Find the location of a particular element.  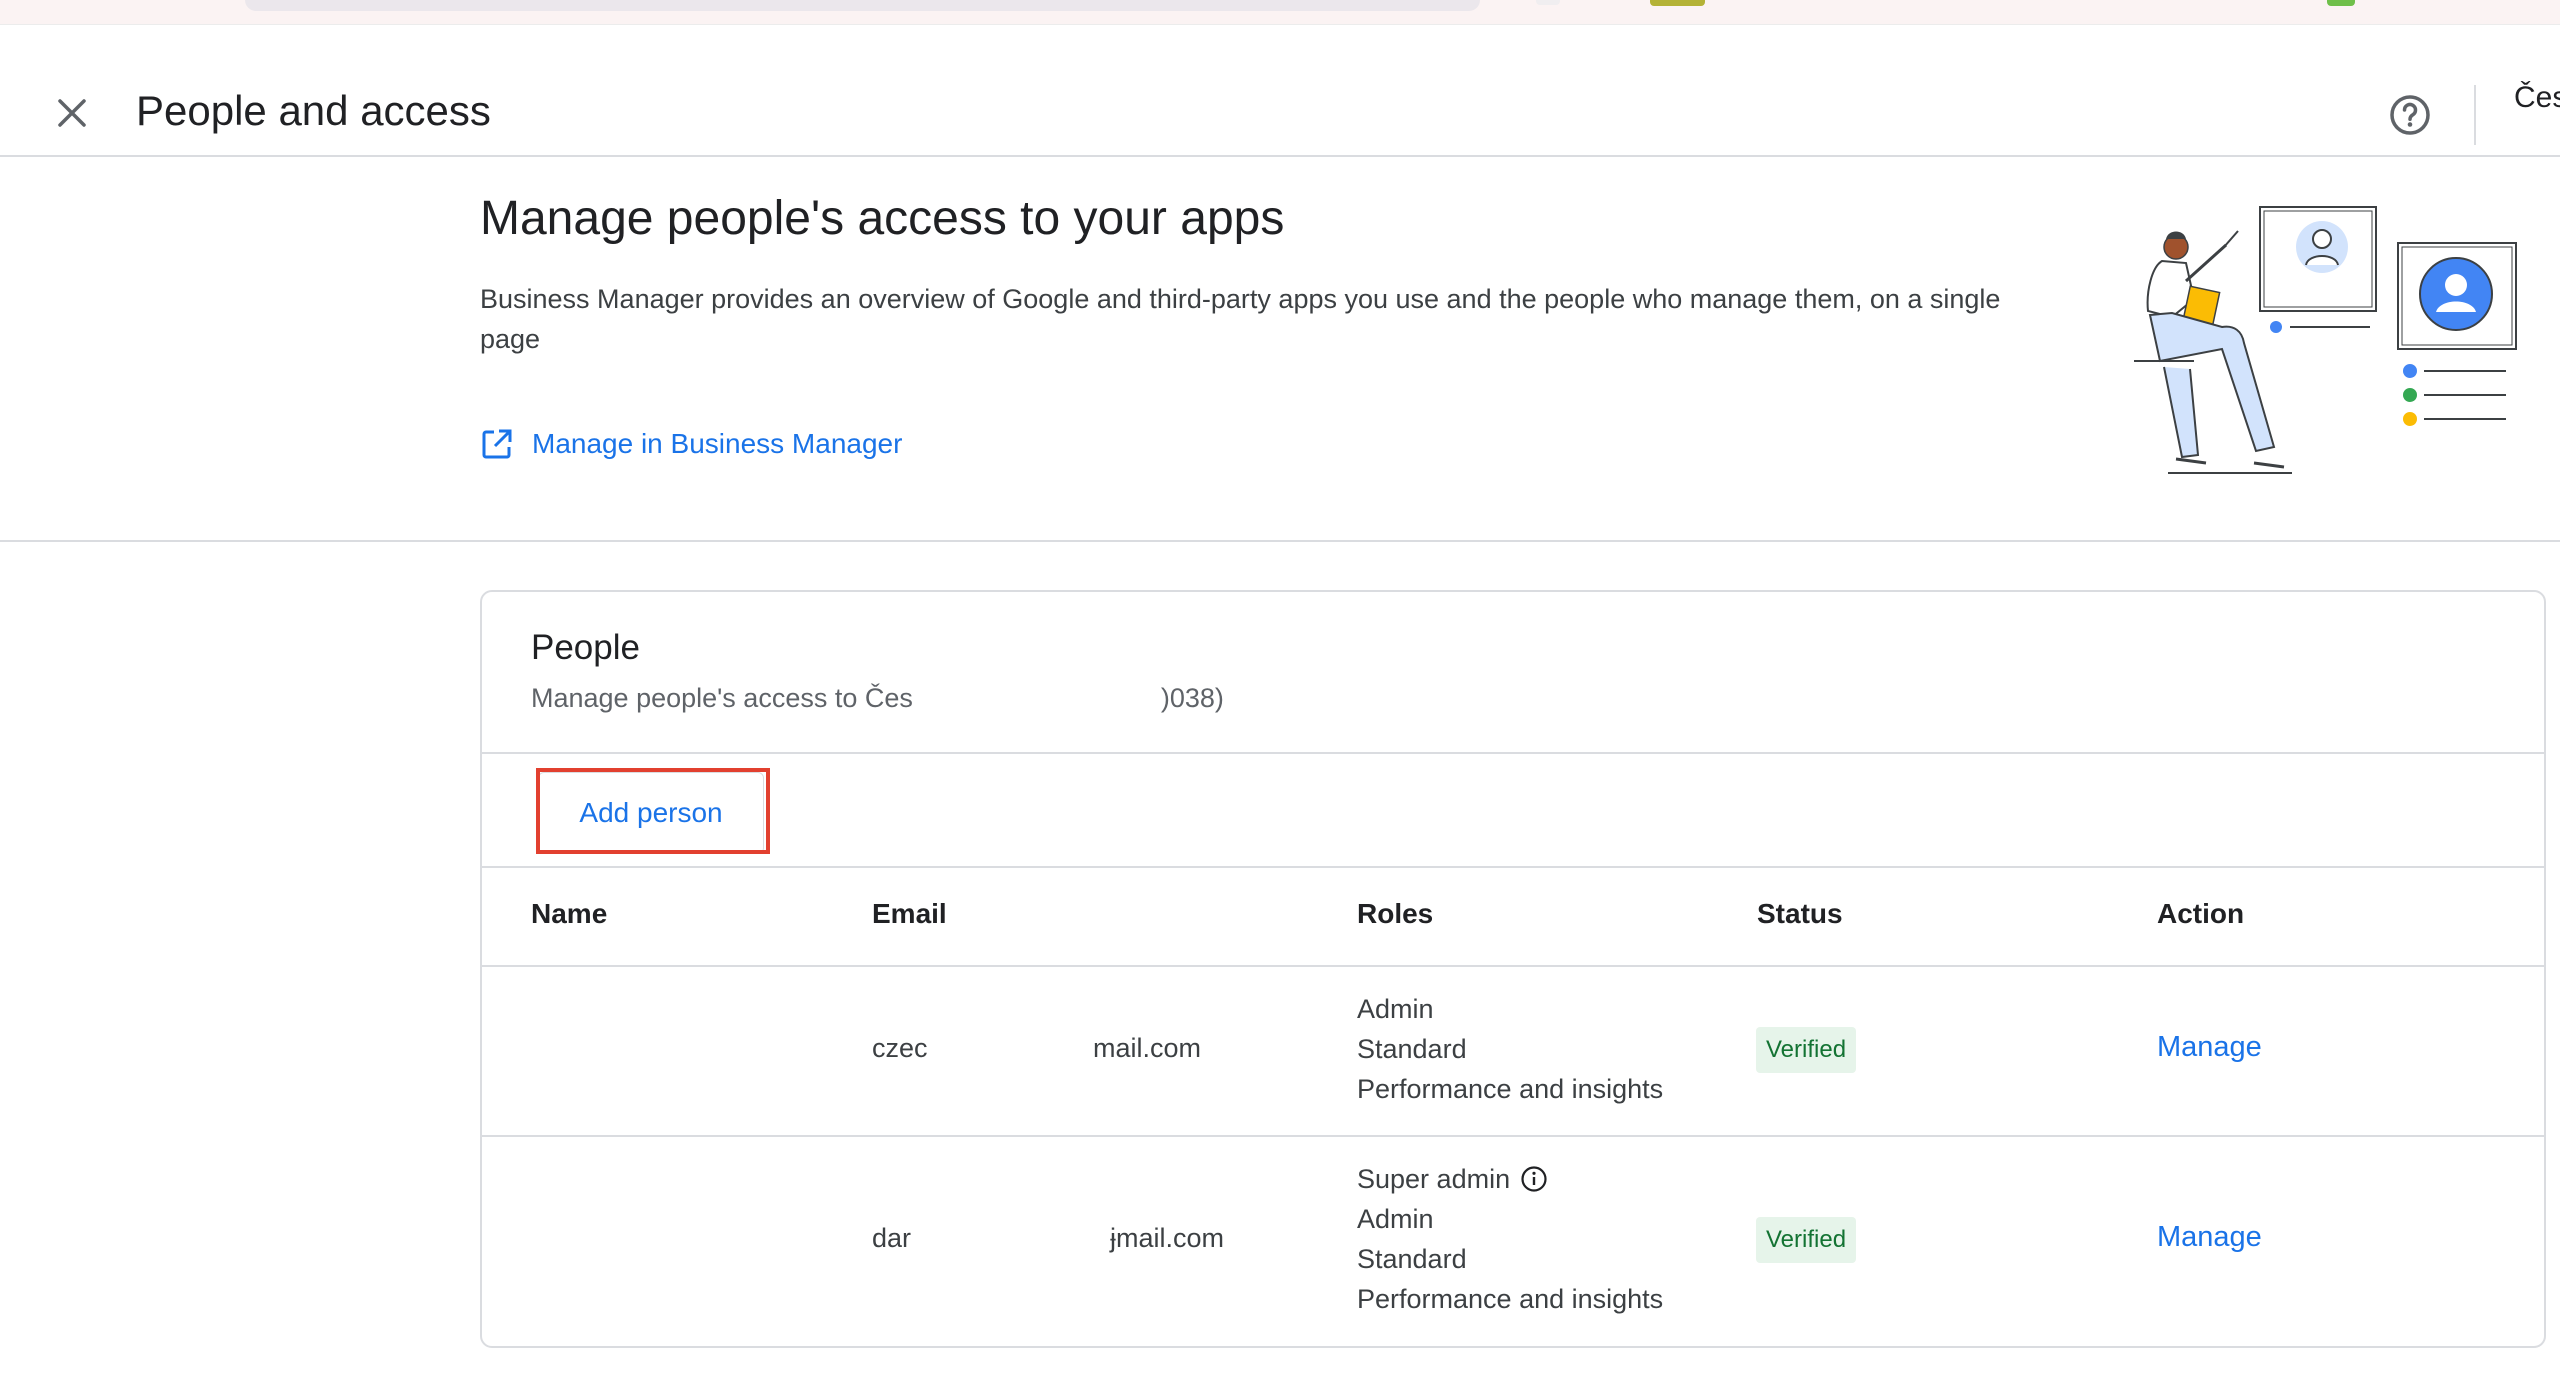

role-item-super-admin: Super admin is located at coordinates (1510, 1179).